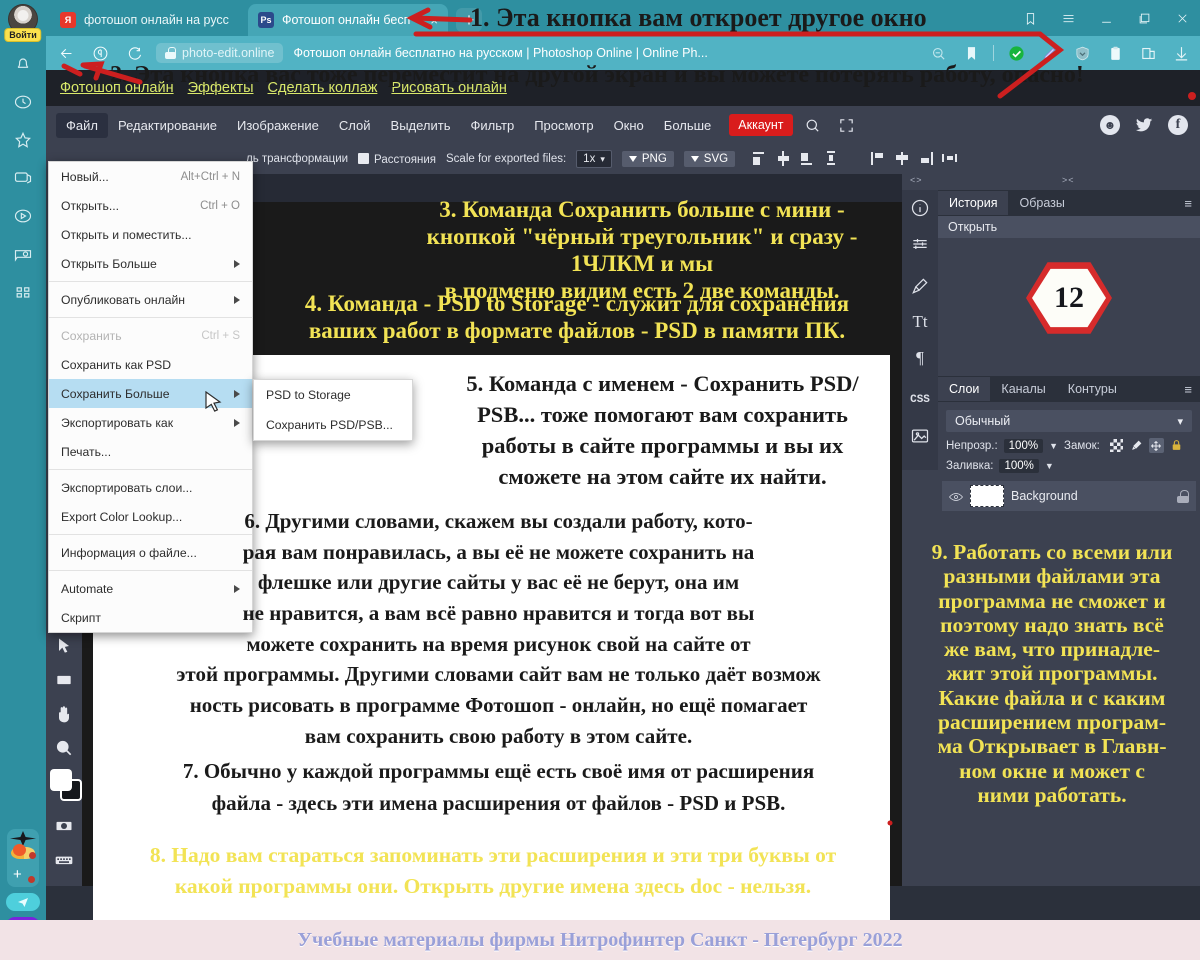 Image resolution: width=1200 pixels, height=960 pixels. I want to click on lock-paint-icon, so click(1136, 445).